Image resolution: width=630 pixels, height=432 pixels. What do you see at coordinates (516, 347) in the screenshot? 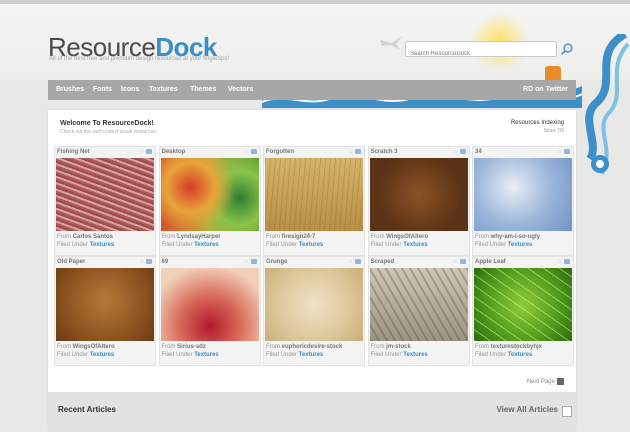
I see `author-link: texturestockbyhjx` at bounding box center [516, 347].